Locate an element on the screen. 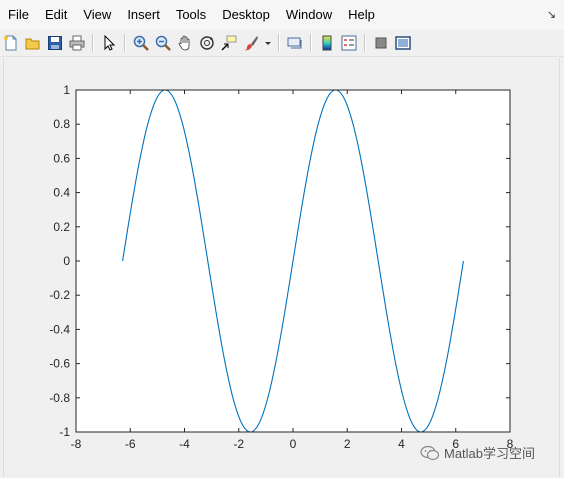 This screenshot has width=564, height=478. legend-icon is located at coordinates (349, 43).